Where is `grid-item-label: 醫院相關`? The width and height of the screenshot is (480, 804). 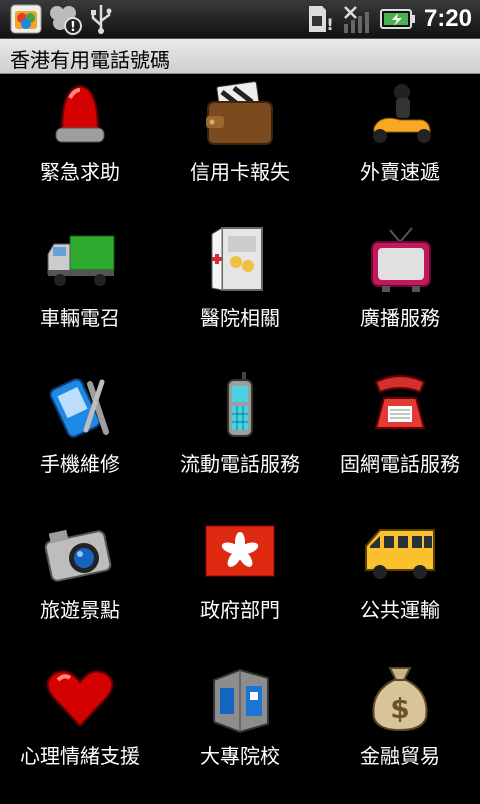 grid-item-label: 醫院相關 is located at coordinates (240, 318).